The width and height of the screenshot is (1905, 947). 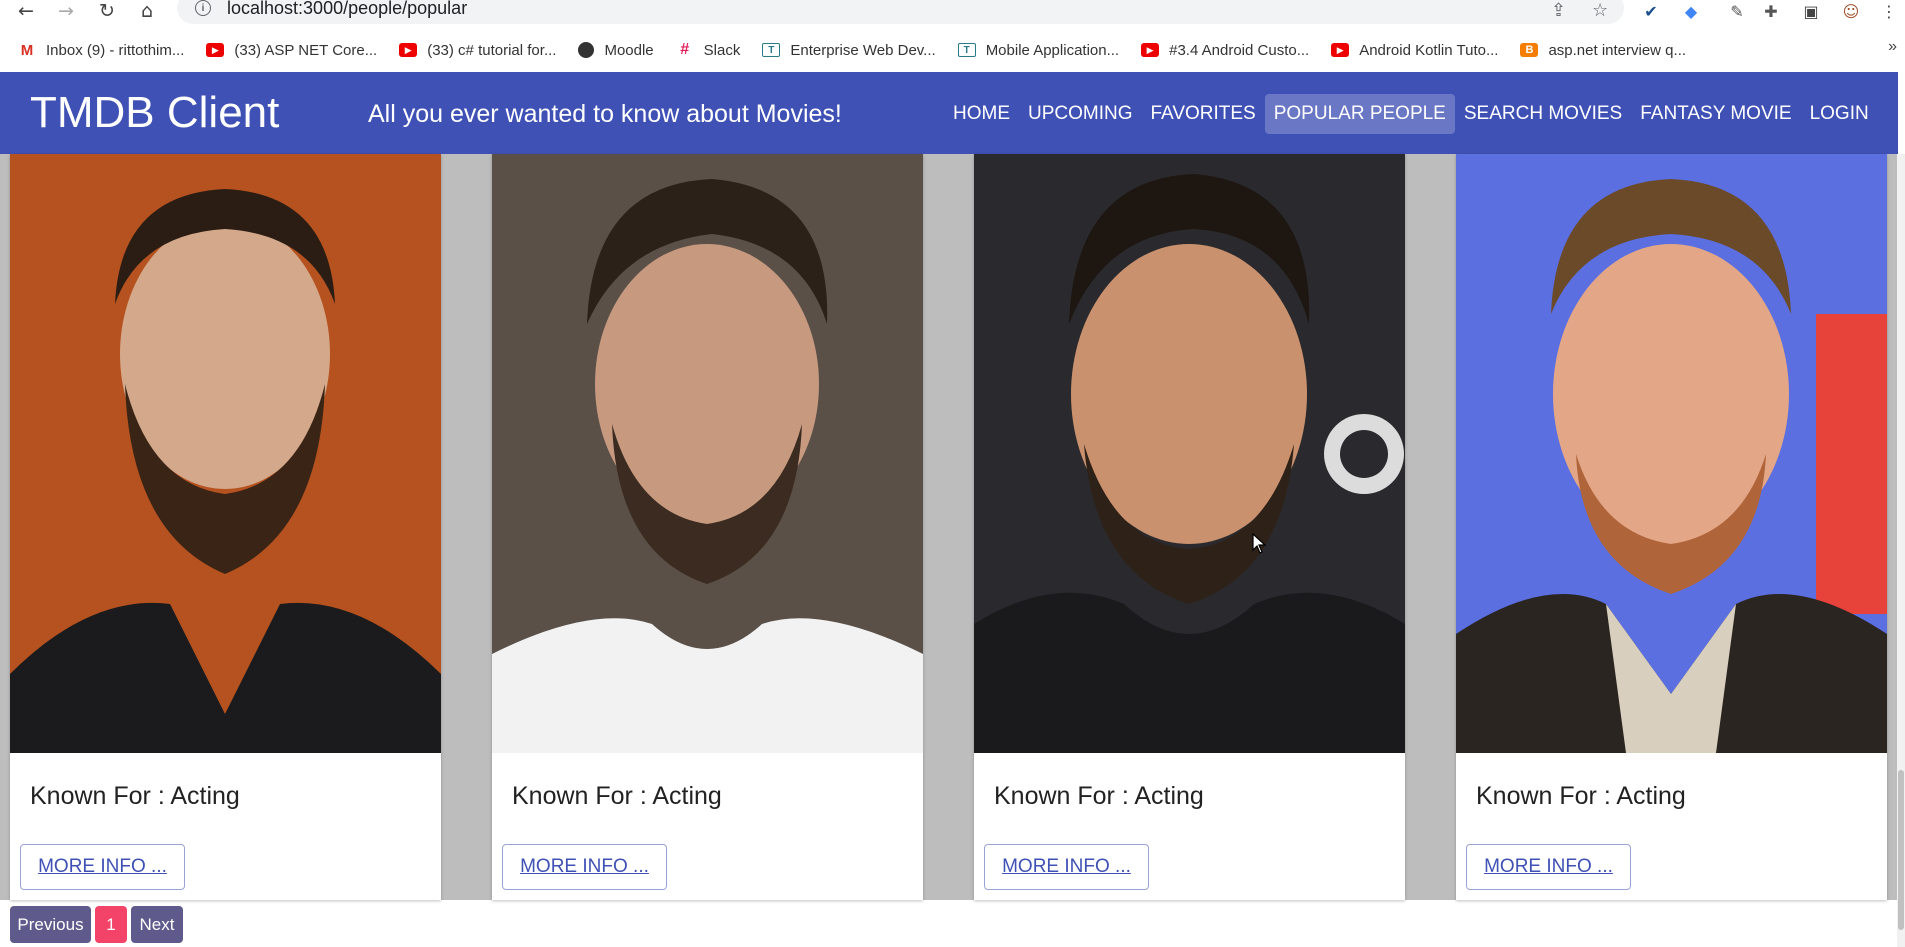 I want to click on bookmark-slack: # Slack, so click(x=708, y=50).